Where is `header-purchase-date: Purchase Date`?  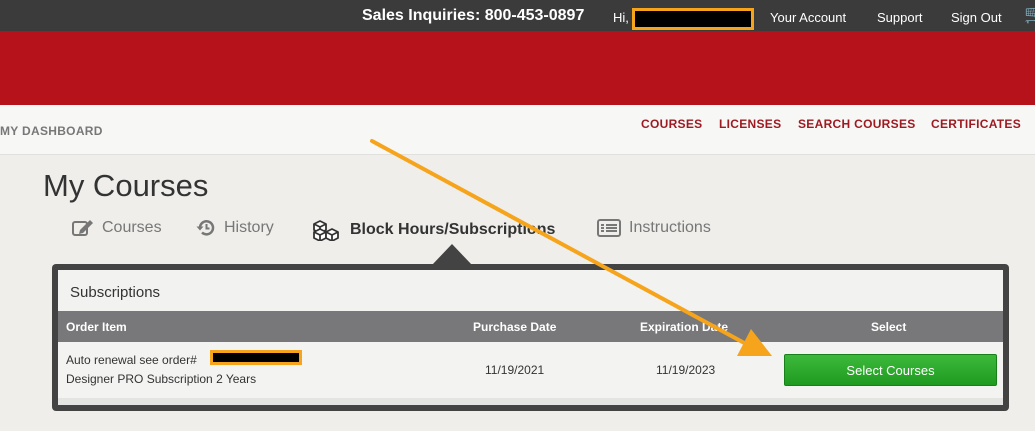 header-purchase-date: Purchase Date is located at coordinates (515, 327).